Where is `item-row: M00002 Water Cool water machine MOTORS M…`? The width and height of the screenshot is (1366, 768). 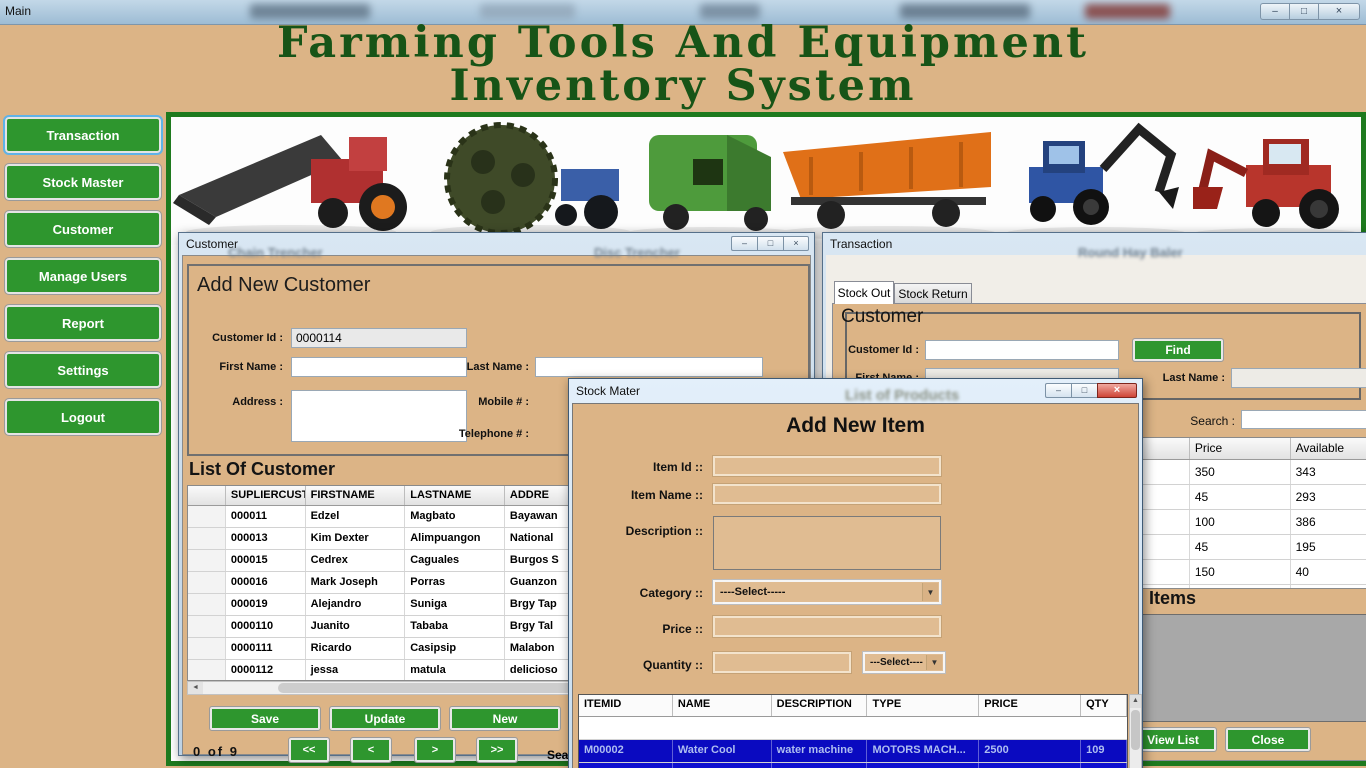
item-row: M00002 Water Cool water machine MOTORS M… is located at coordinates (853, 751).